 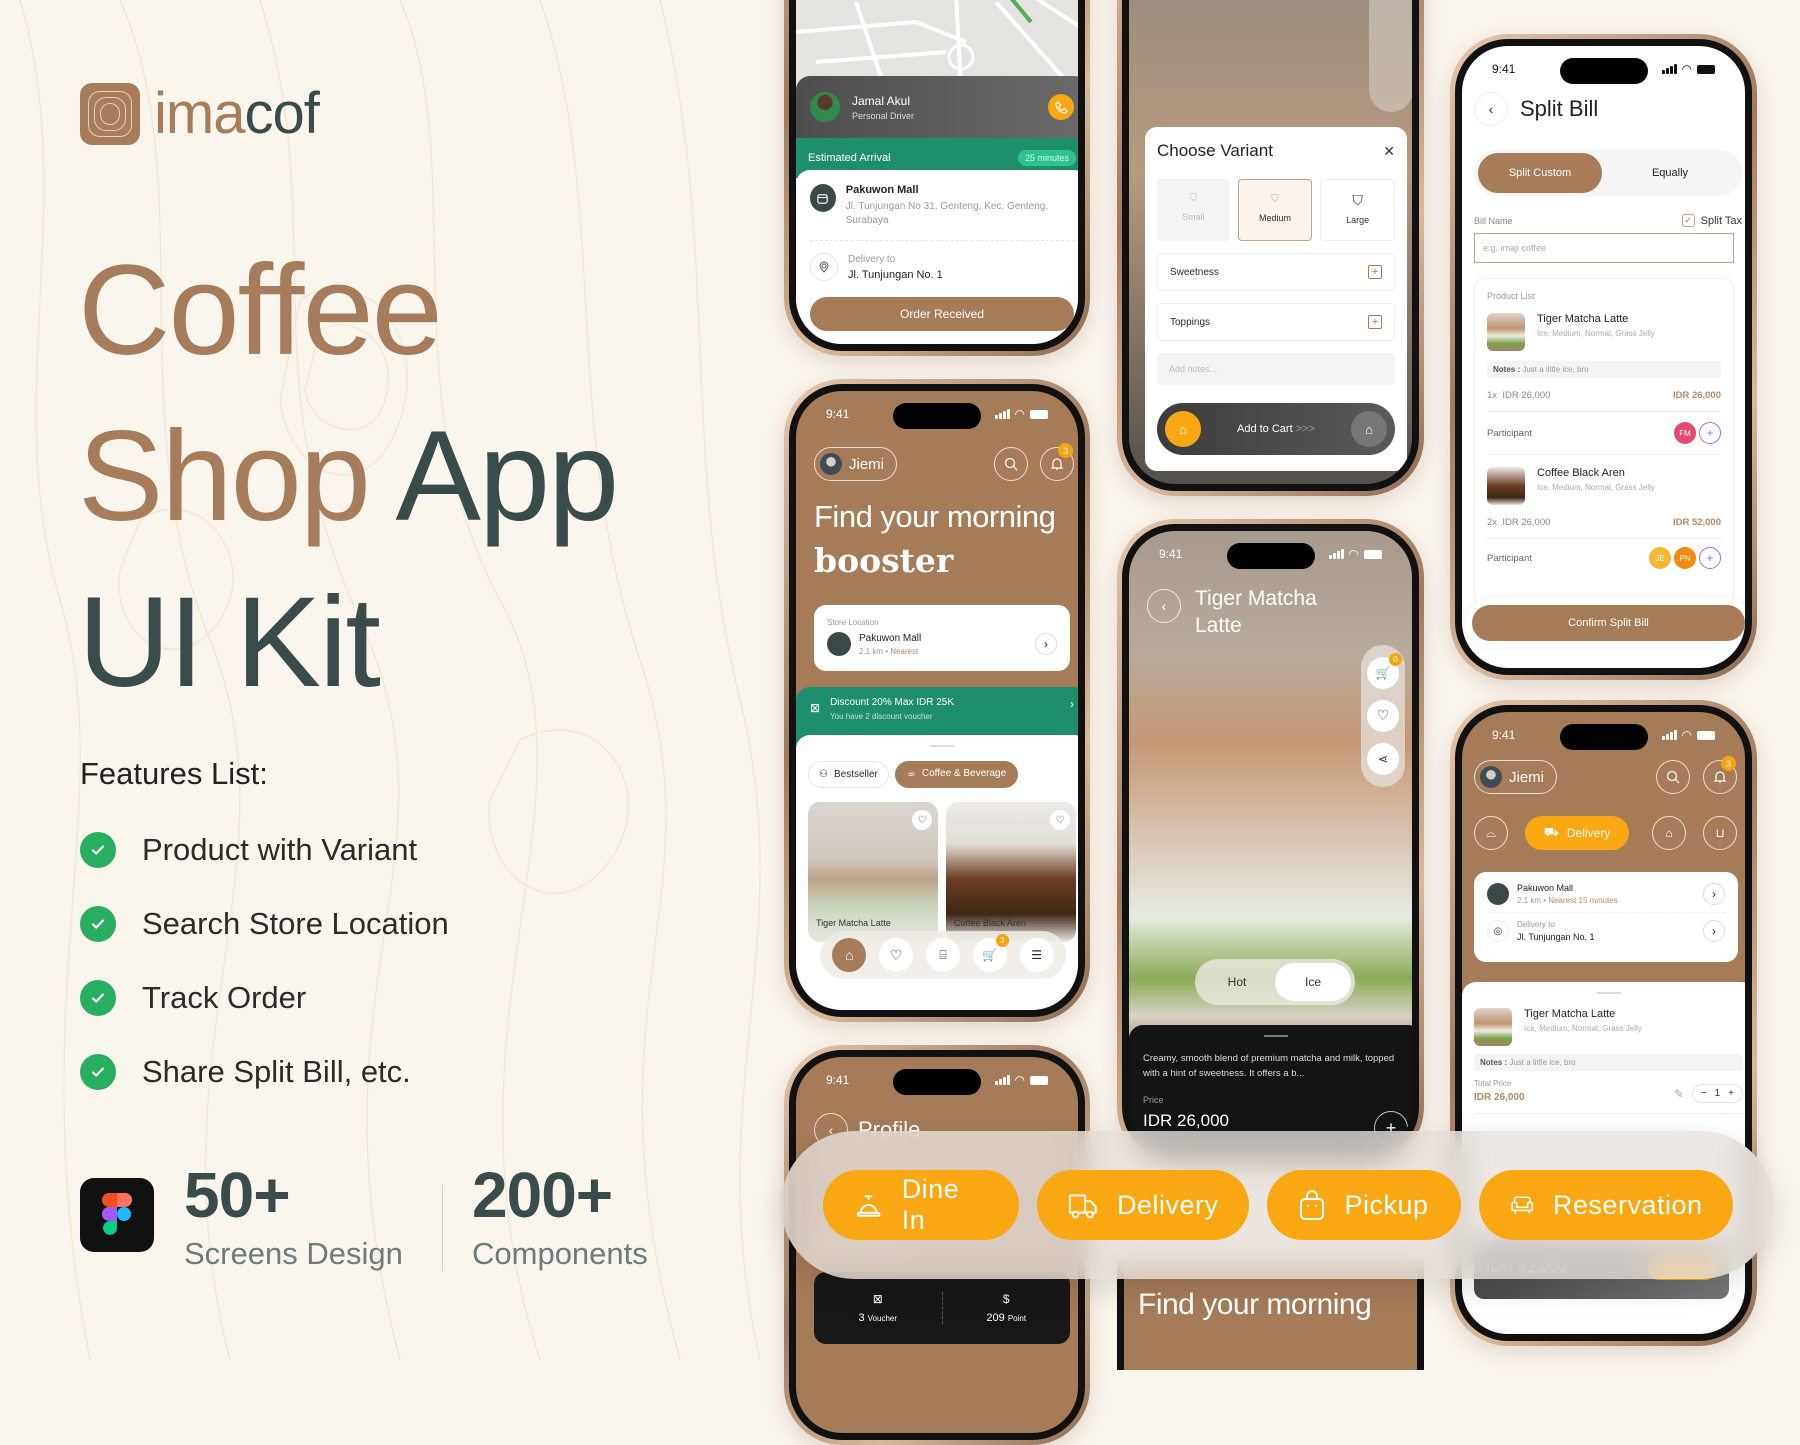 I want to click on product-card: ♡ Coffee Black Aren, so click(x=1011, y=872).